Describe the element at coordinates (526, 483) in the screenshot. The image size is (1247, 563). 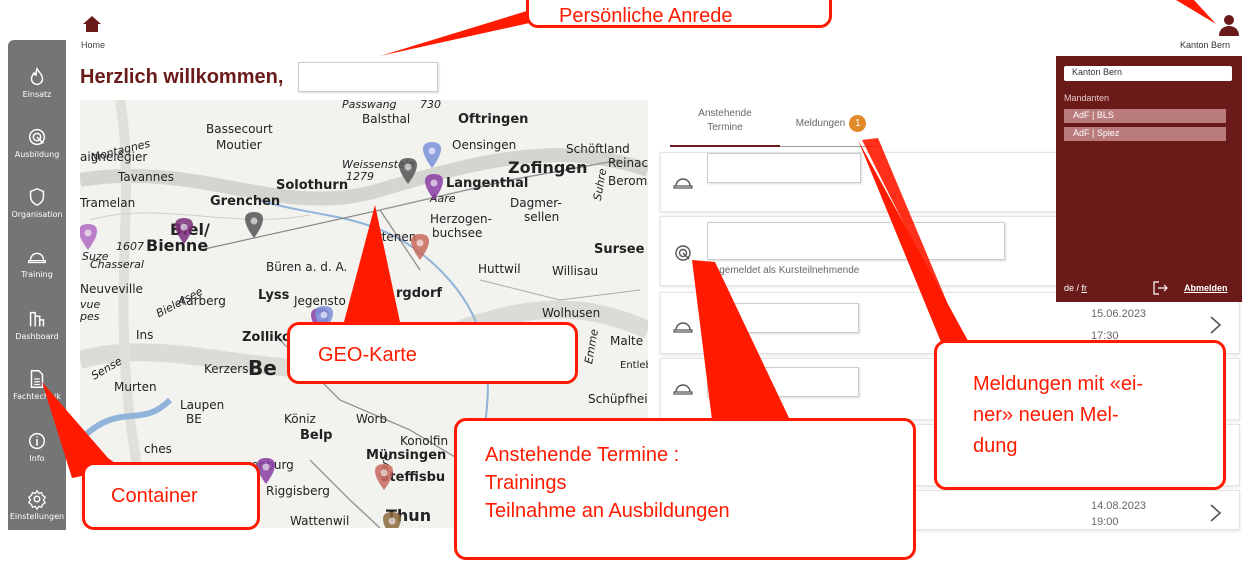
I see `callout-text: Trainings` at that location.